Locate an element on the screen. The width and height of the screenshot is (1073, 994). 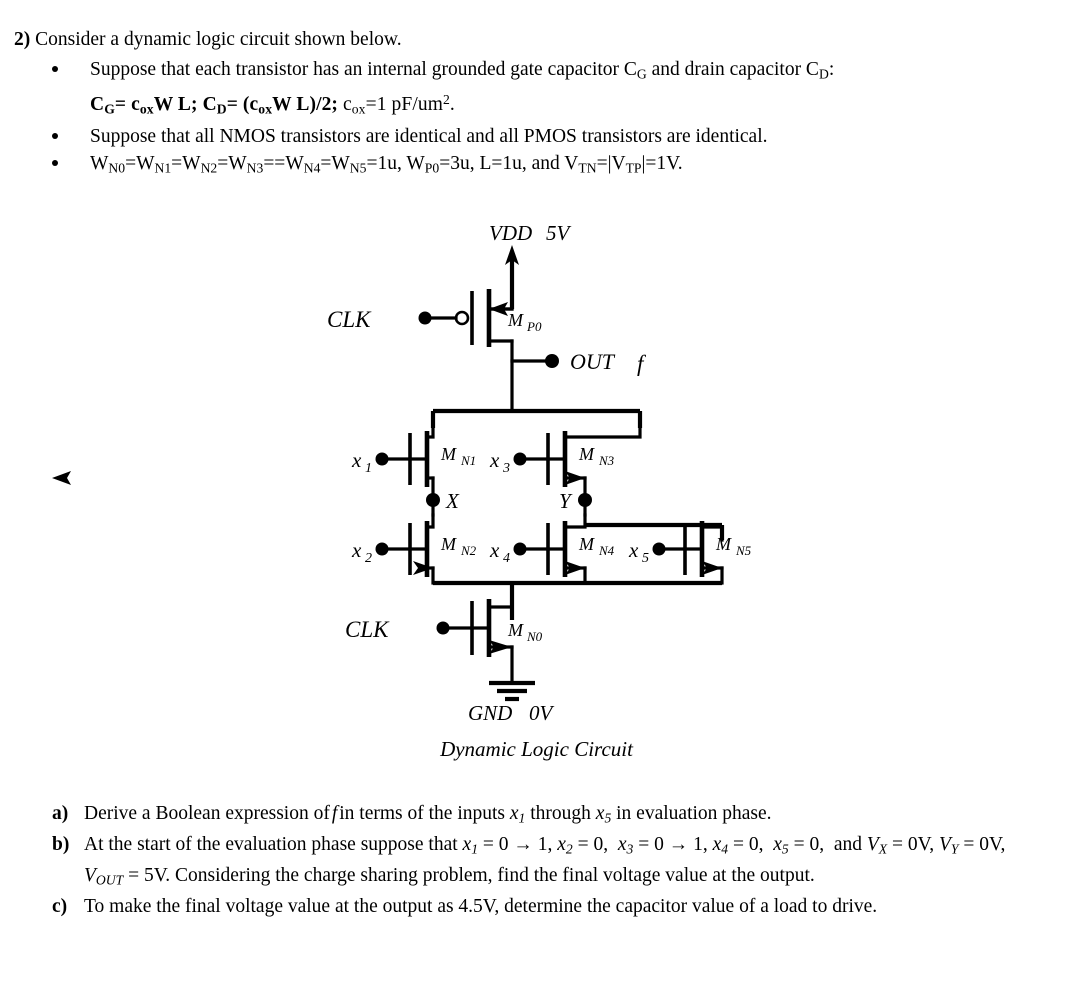
eq-1: = is located at coordinates (177, 163).